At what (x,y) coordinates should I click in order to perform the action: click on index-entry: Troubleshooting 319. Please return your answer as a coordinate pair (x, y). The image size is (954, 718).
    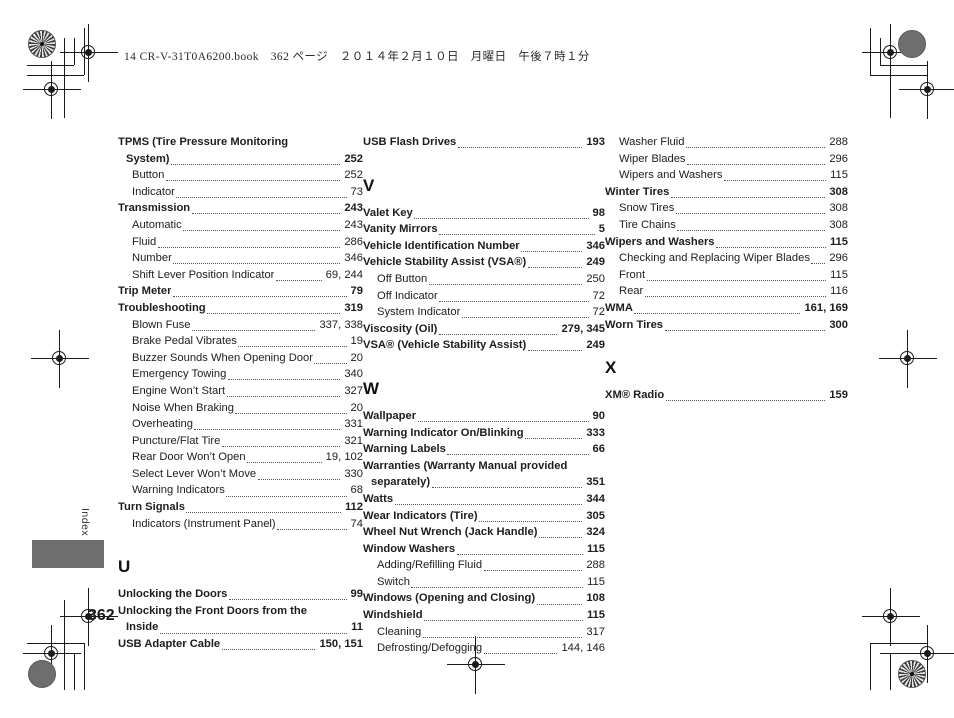
    Looking at the image, I should click on (240, 308).